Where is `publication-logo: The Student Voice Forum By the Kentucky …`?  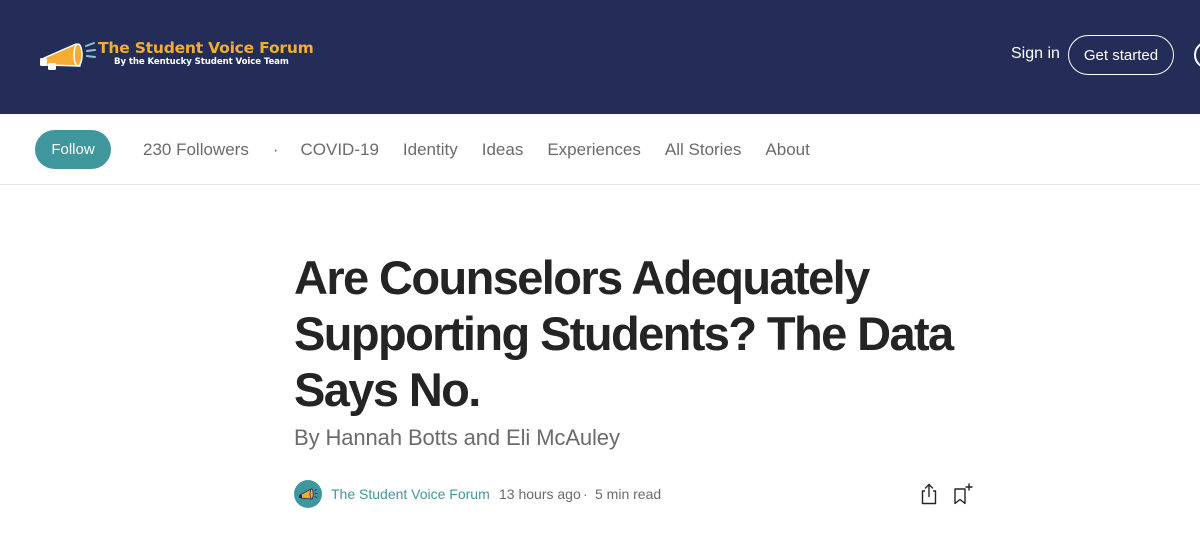 publication-logo: The Student Voice Forum By the Kentucky … is located at coordinates (176, 56).